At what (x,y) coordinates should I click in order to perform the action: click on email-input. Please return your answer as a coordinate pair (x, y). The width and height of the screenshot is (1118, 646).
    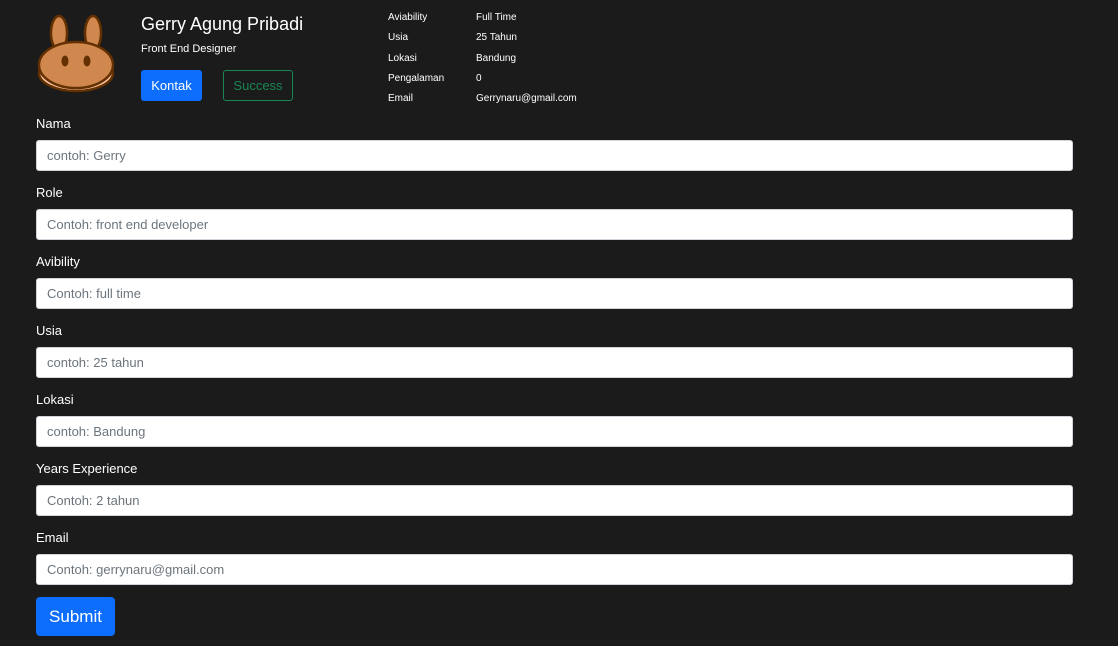
    Looking at the image, I should click on (554, 569).